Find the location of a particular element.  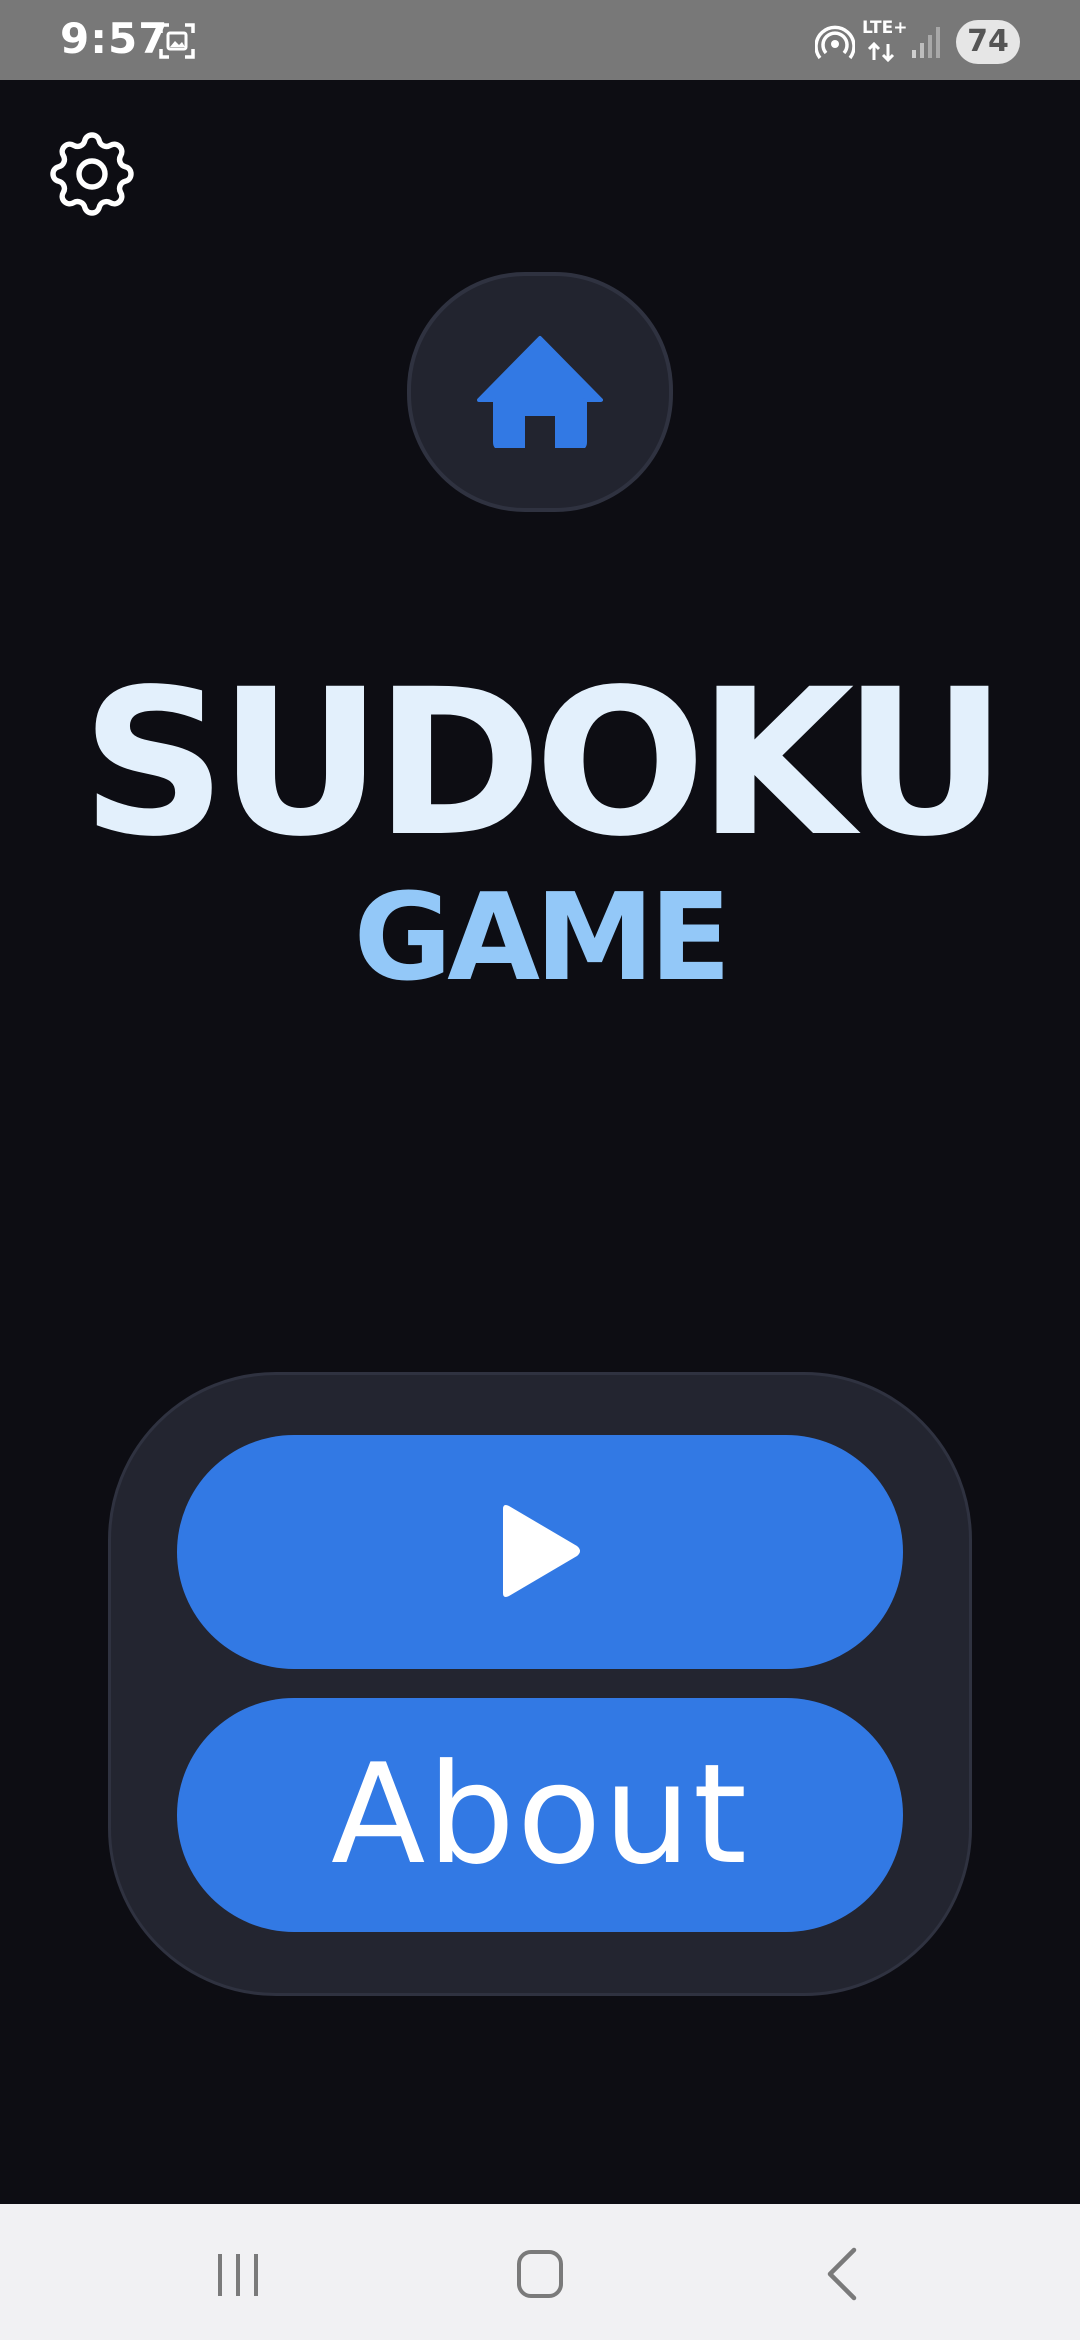

screenshot-icon is located at coordinates (177, 41).